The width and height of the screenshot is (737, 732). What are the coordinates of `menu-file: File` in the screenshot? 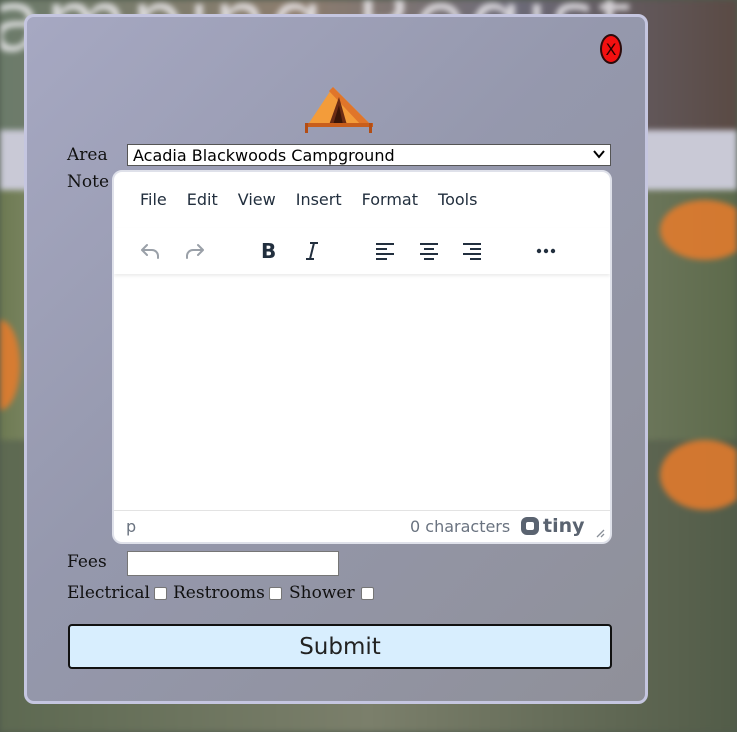 It's located at (153, 203).